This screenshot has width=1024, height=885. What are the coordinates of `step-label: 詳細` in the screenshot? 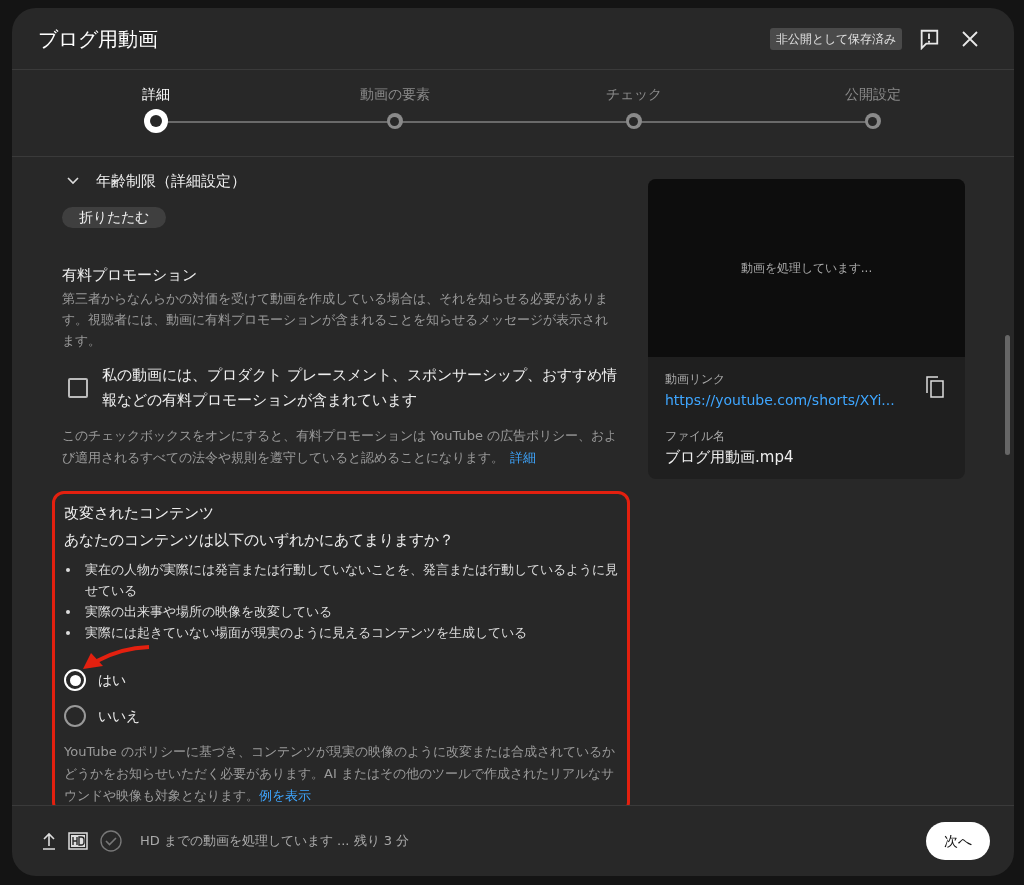 It's located at (155, 94).